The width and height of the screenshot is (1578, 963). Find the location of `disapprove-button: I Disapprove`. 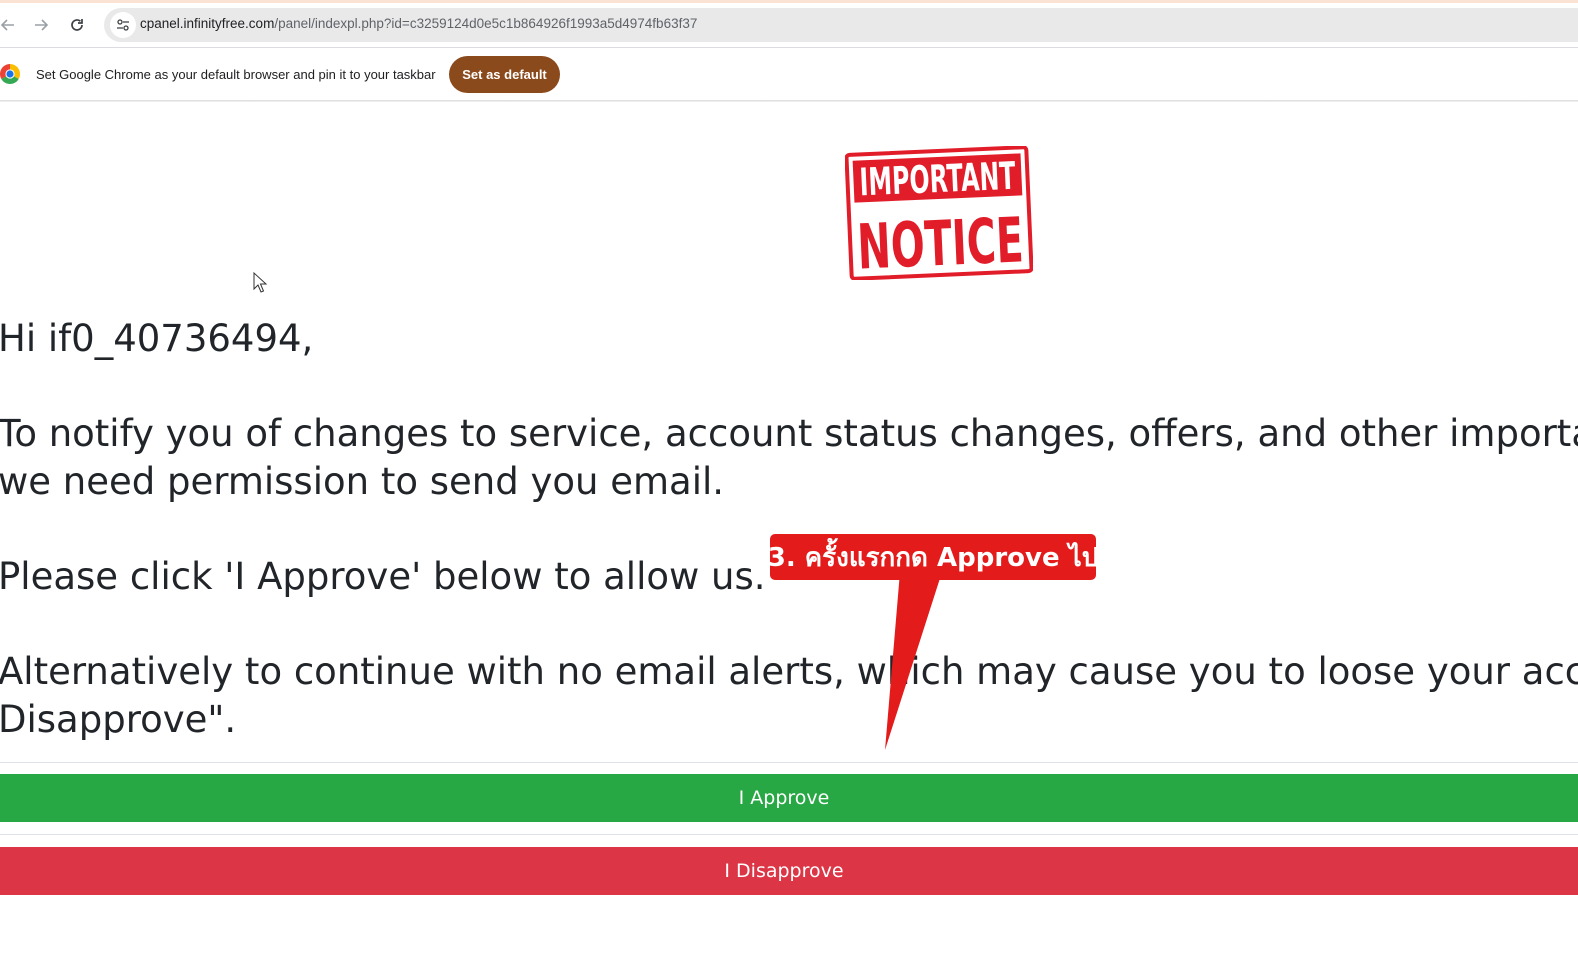

disapprove-button: I Disapprove is located at coordinates (789, 871).